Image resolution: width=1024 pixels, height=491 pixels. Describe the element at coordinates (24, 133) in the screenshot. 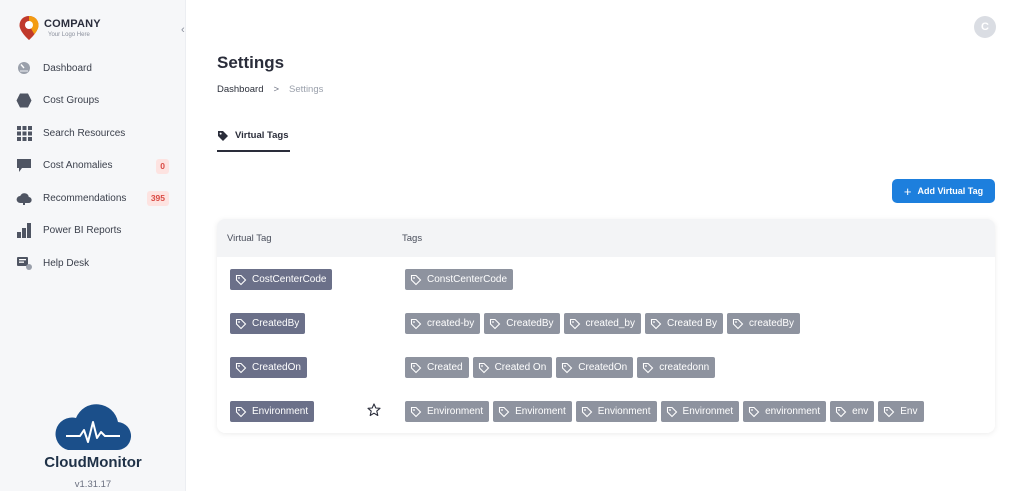

I see `grid-icon` at that location.